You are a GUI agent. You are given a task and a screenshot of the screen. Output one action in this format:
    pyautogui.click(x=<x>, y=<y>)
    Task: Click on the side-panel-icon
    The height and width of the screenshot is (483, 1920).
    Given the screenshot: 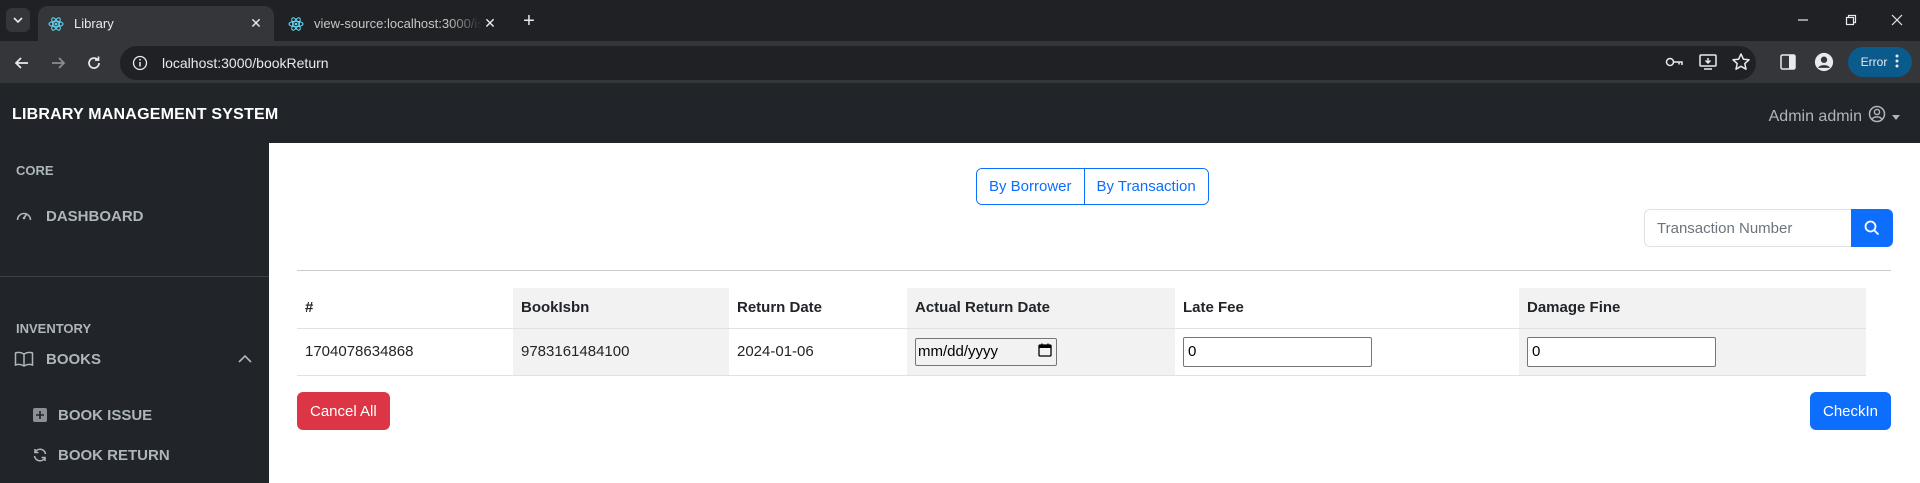 What is the action you would take?
    pyautogui.click(x=1788, y=62)
    